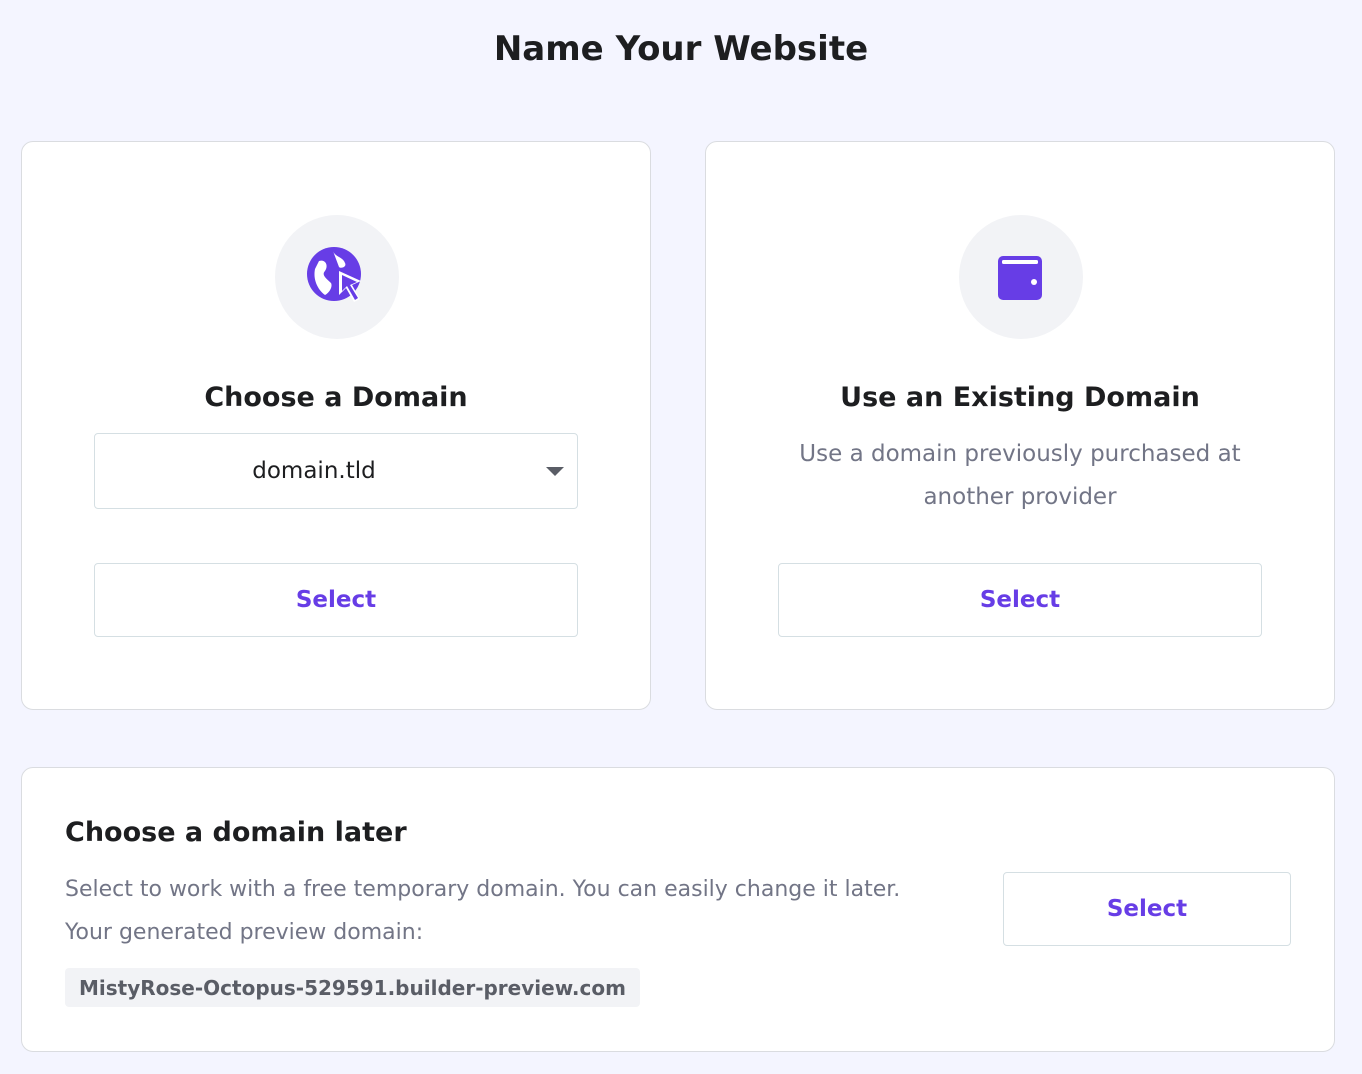  I want to click on wallet-icon, so click(1020, 278).